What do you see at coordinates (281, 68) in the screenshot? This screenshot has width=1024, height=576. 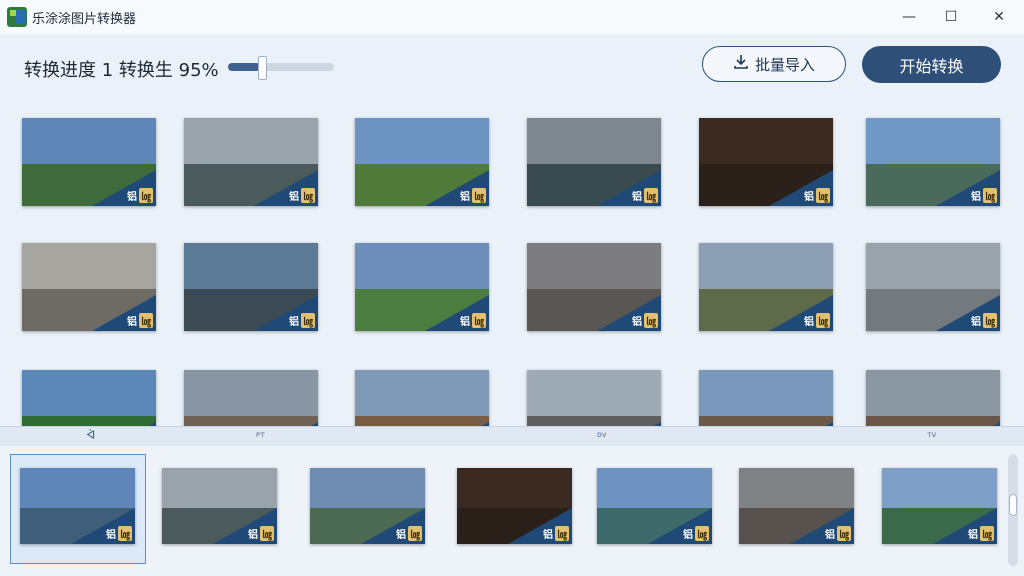 I see `progress-slider` at bounding box center [281, 68].